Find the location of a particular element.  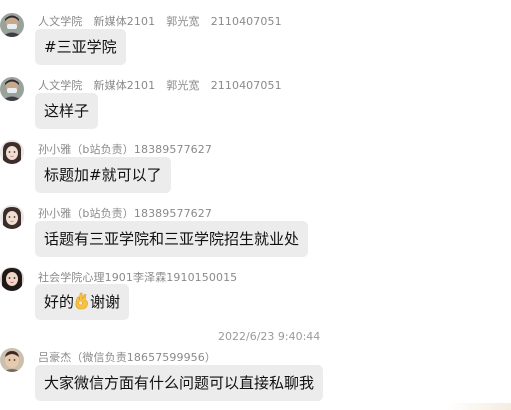

ok-hand-emoji-icon is located at coordinates (82, 298).